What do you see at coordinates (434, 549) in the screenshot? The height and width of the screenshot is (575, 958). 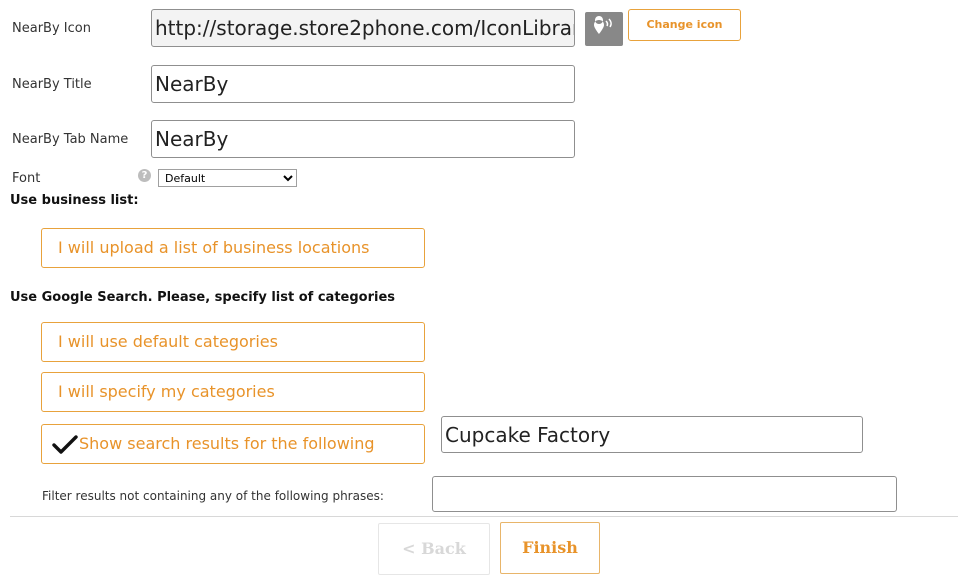 I see `back-button: < Back` at bounding box center [434, 549].